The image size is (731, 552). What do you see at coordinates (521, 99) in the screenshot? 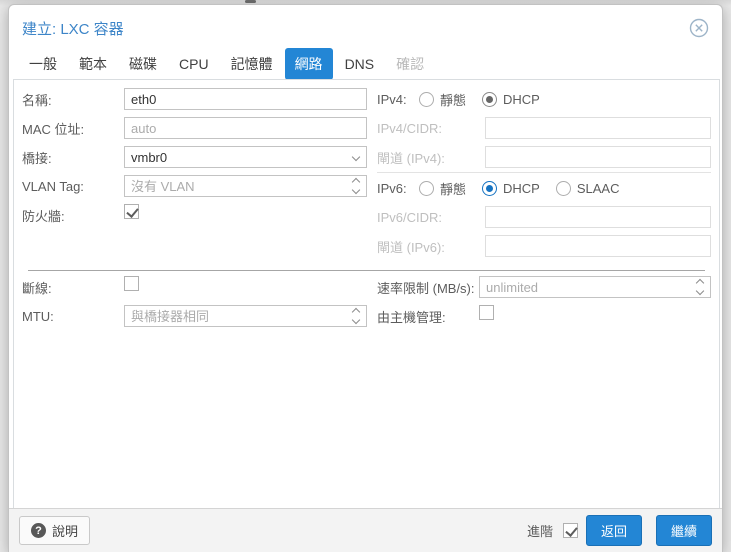
I see `ipv4-dhcp-label: DHCP` at bounding box center [521, 99].